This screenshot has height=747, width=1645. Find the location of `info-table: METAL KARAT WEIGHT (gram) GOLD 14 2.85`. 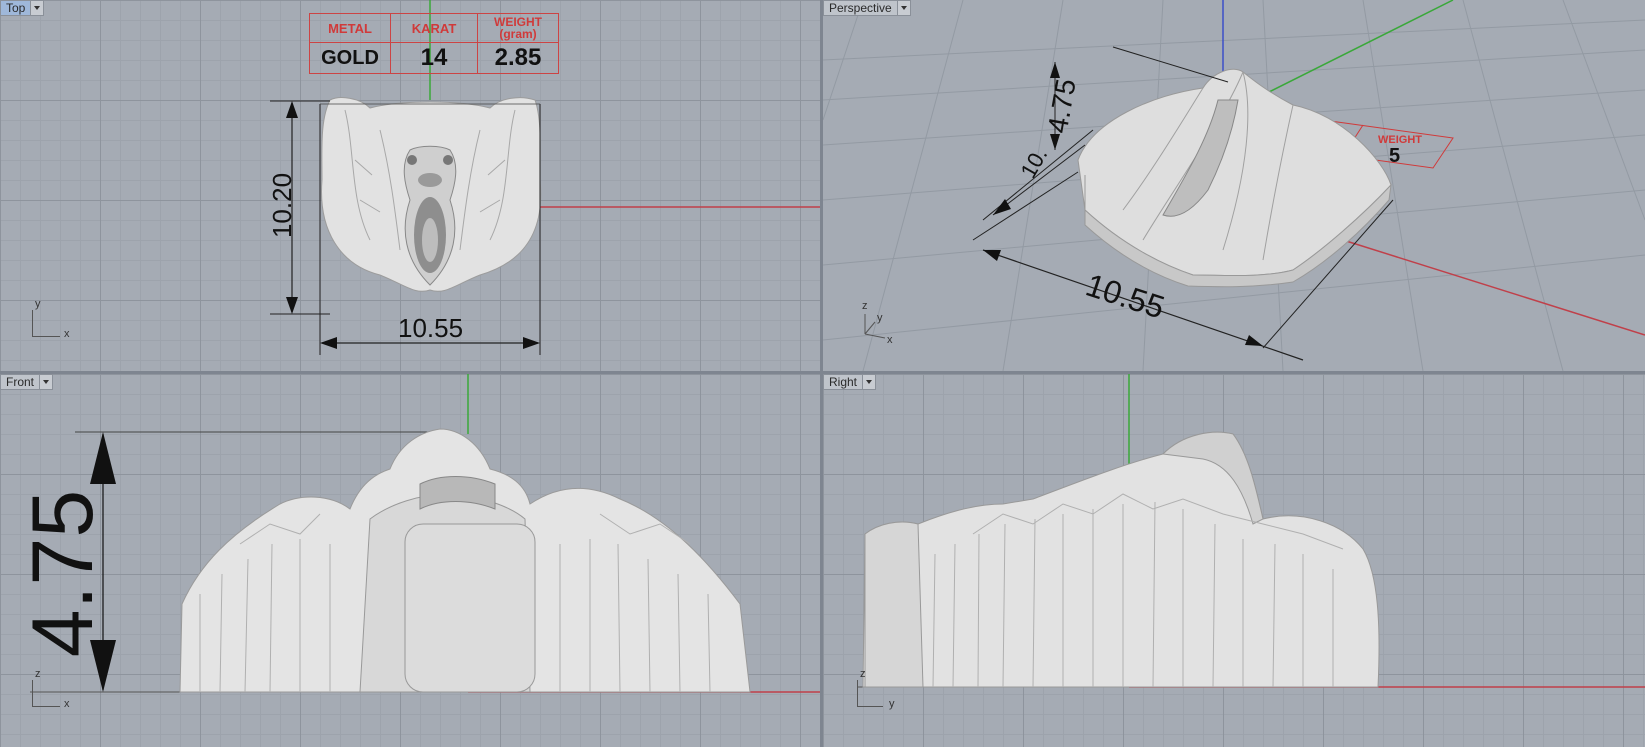

info-table: METAL KARAT WEIGHT (gram) GOLD 14 2.85 is located at coordinates (434, 43).